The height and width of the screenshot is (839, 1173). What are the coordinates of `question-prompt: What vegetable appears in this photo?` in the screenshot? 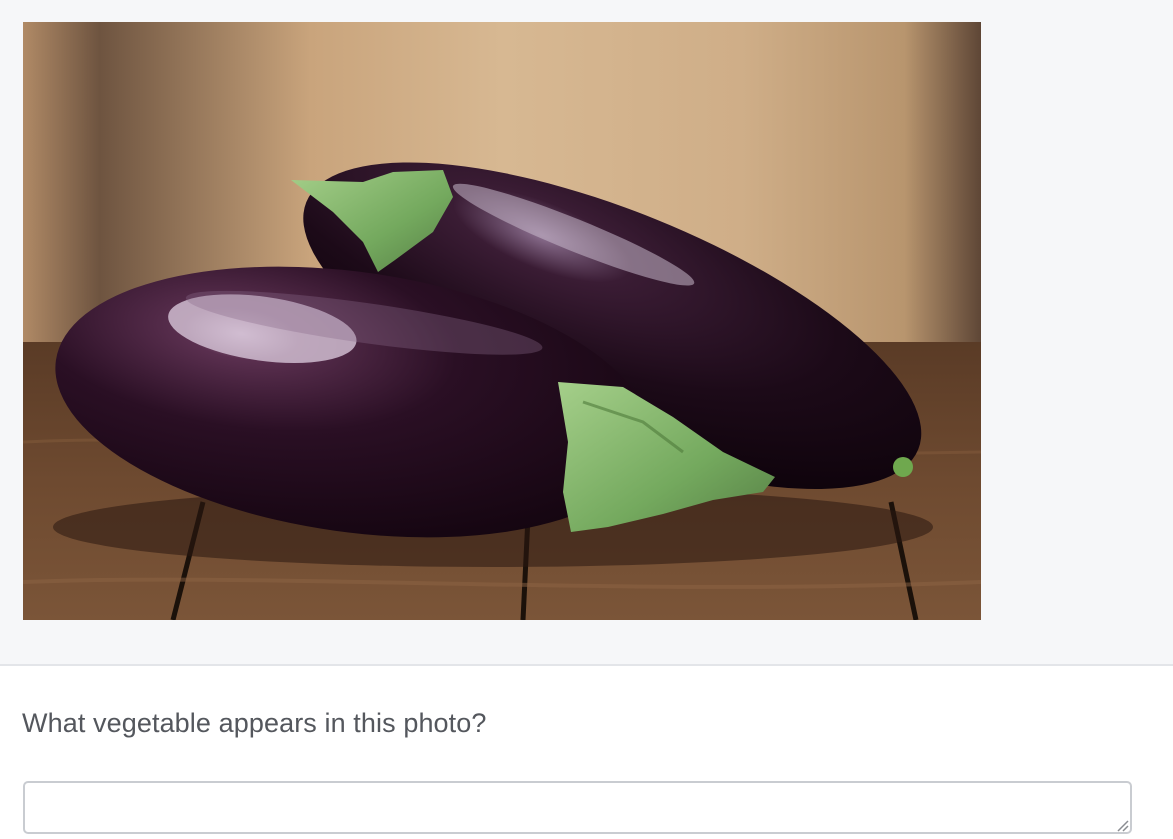 It's located at (254, 723).